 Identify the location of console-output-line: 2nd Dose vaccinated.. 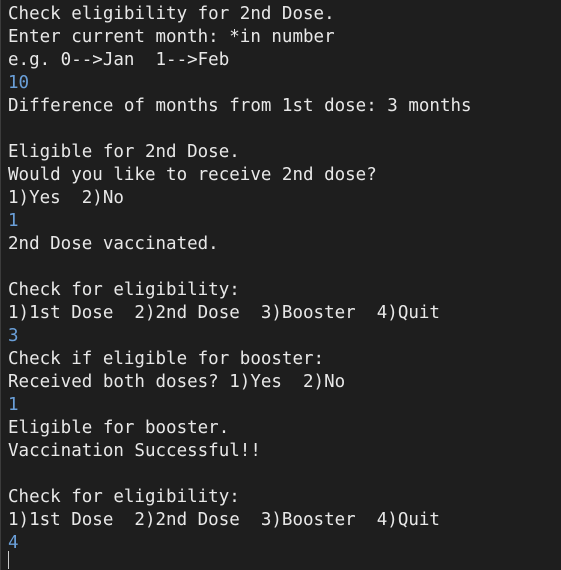
(113, 244).